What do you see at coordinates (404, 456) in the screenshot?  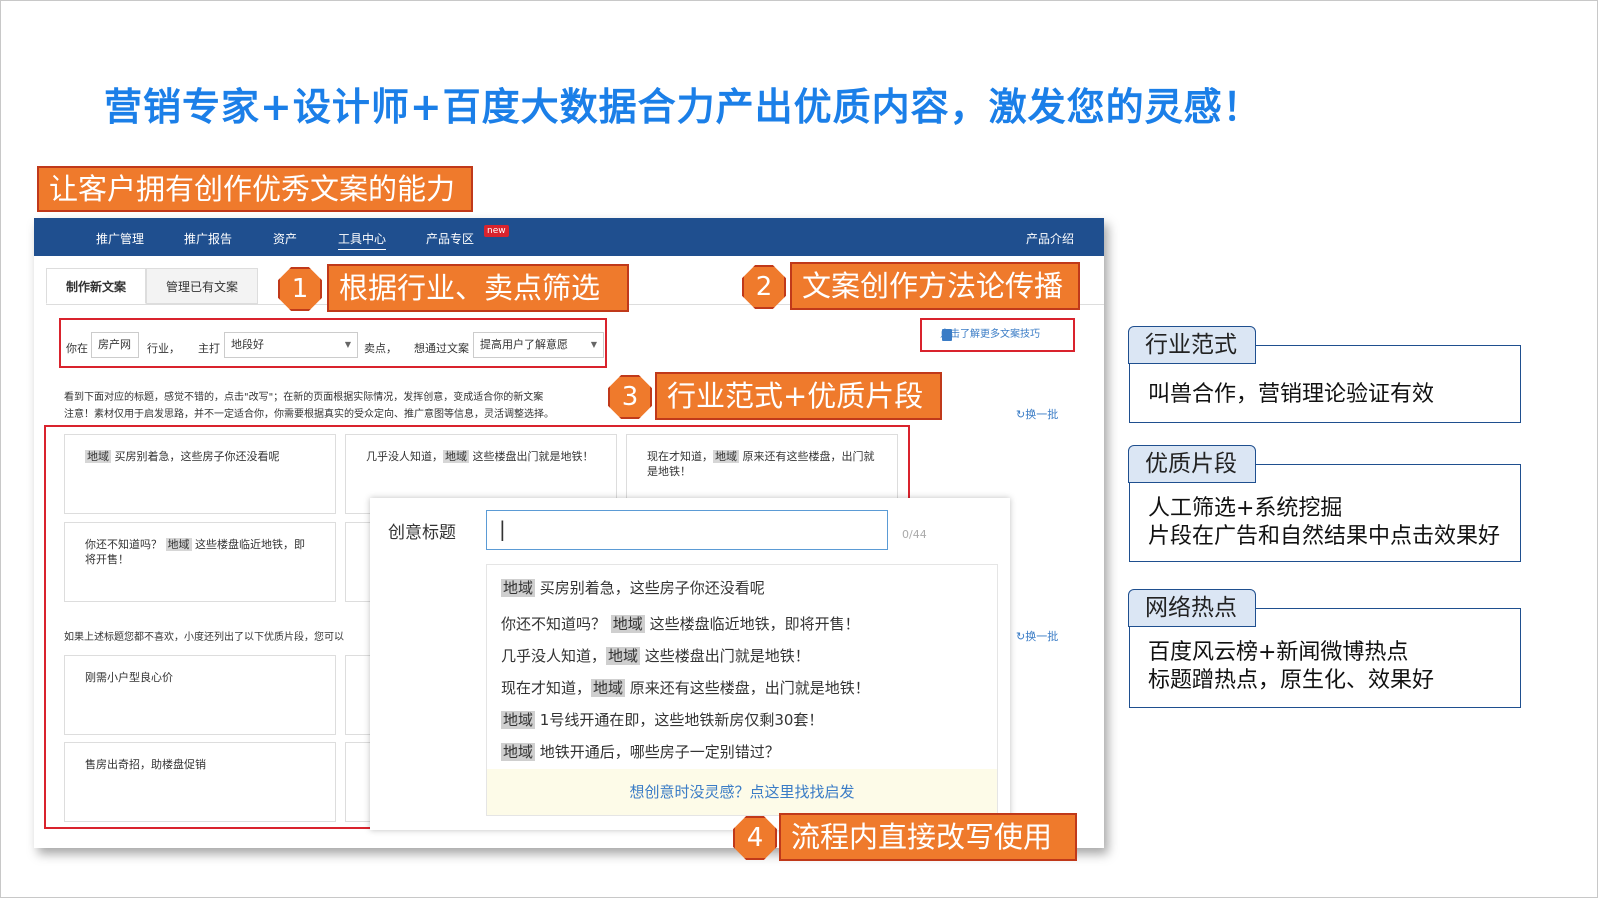 I see `card-pre: 几乎没人知道，` at bounding box center [404, 456].